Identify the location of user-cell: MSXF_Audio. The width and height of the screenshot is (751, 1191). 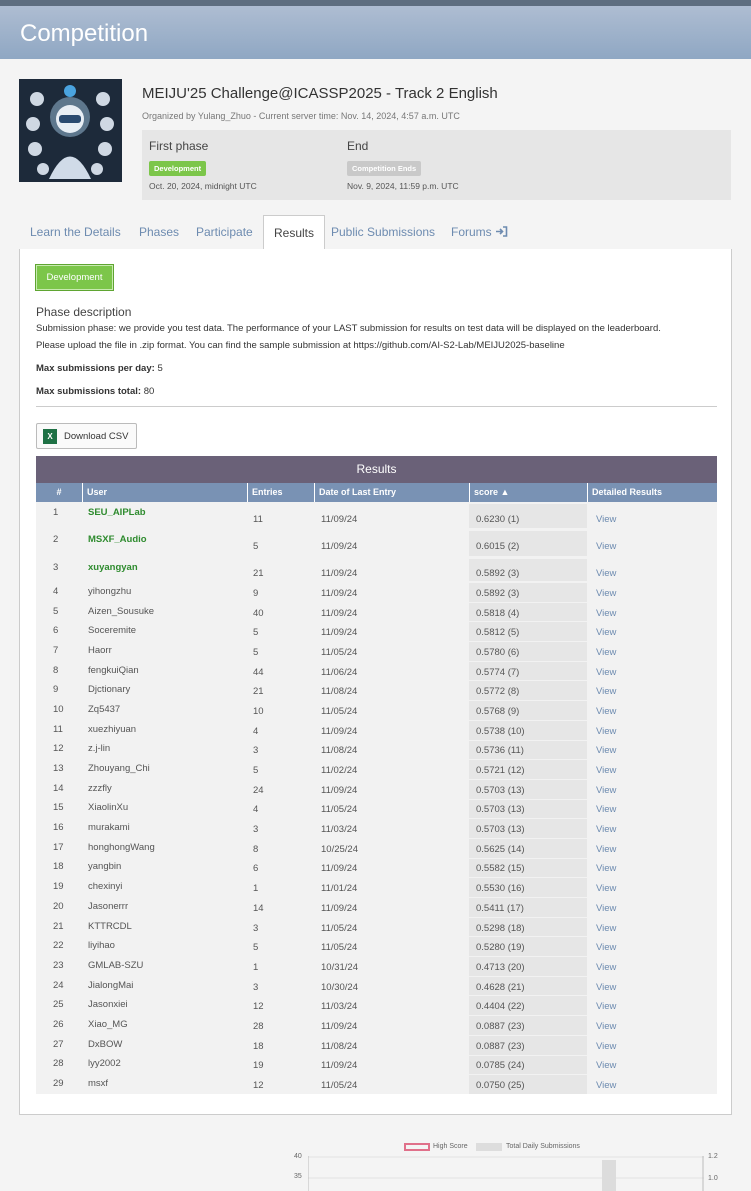
(117, 539).